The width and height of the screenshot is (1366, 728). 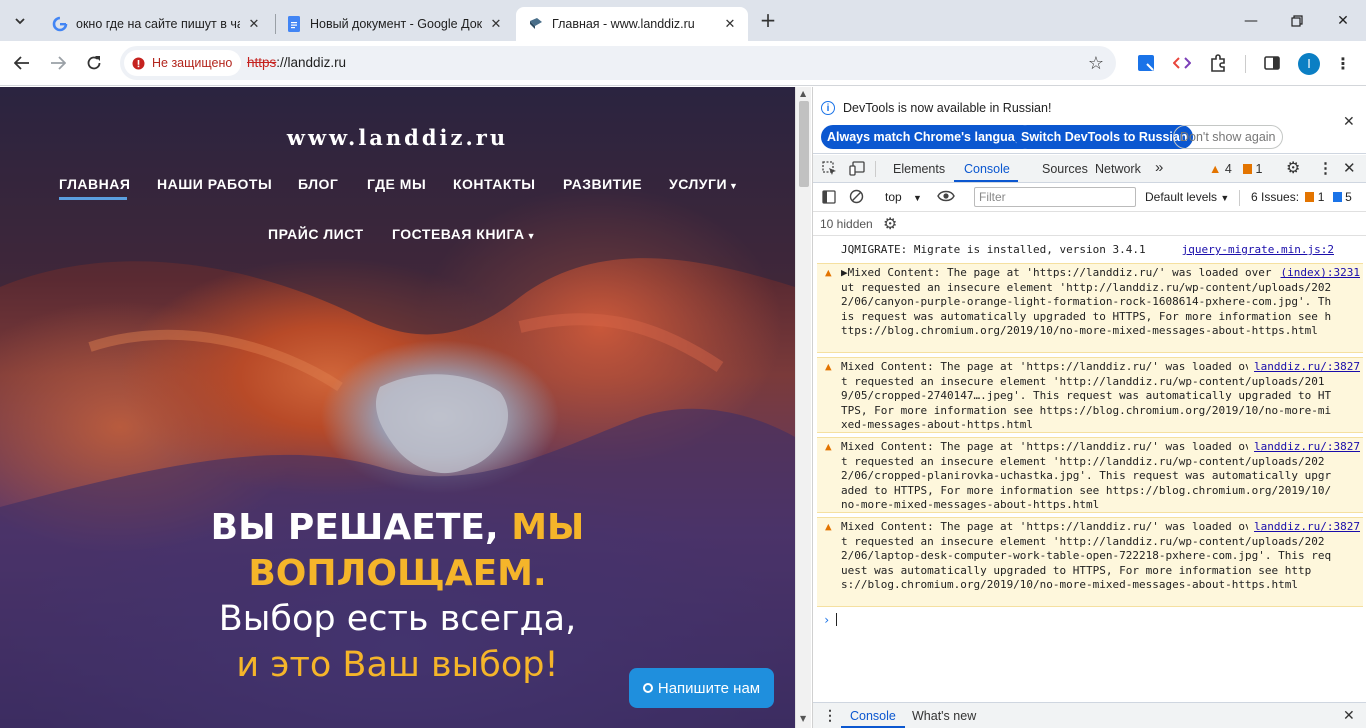 I want to click on arrow-left-icon, so click(x=21, y=63).